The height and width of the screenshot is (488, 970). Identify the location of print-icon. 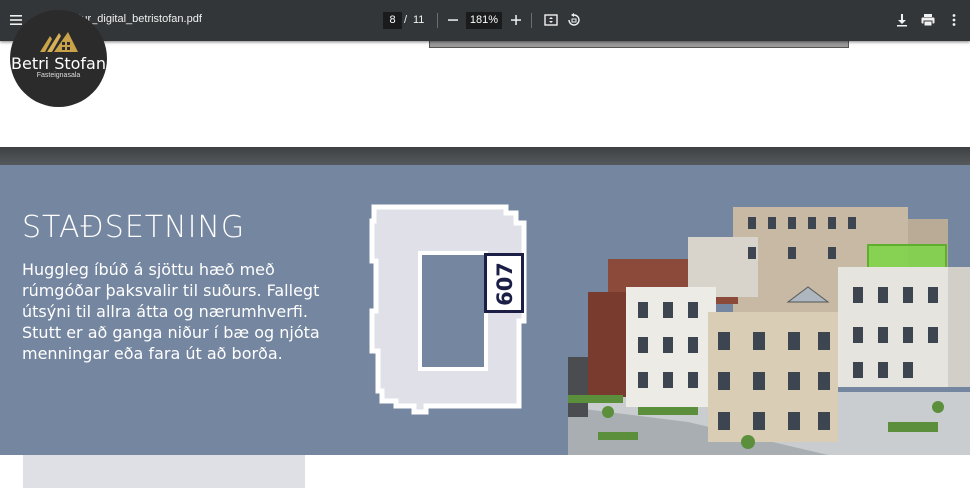
(928, 20).